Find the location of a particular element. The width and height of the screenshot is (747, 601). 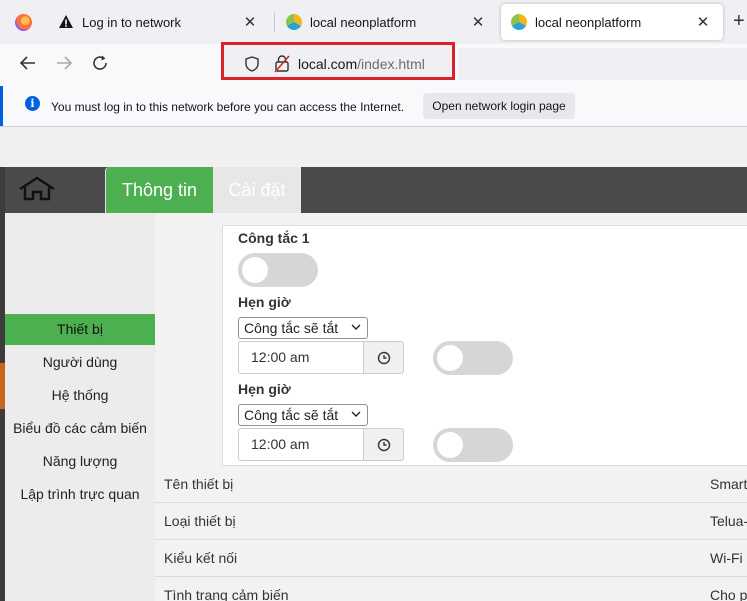

tab-neonplatform-2: local neonplatform ✕ is located at coordinates (612, 22).